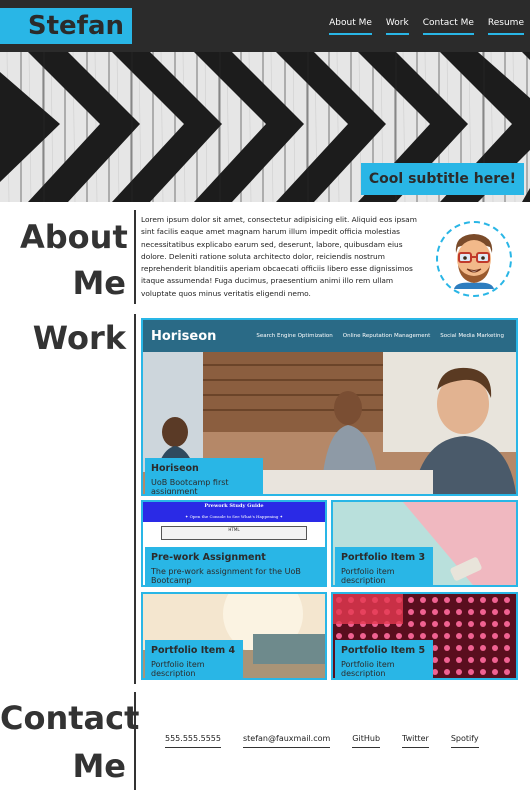 The width and height of the screenshot is (530, 804). What do you see at coordinates (135, 499) in the screenshot?
I see `work-divider` at bounding box center [135, 499].